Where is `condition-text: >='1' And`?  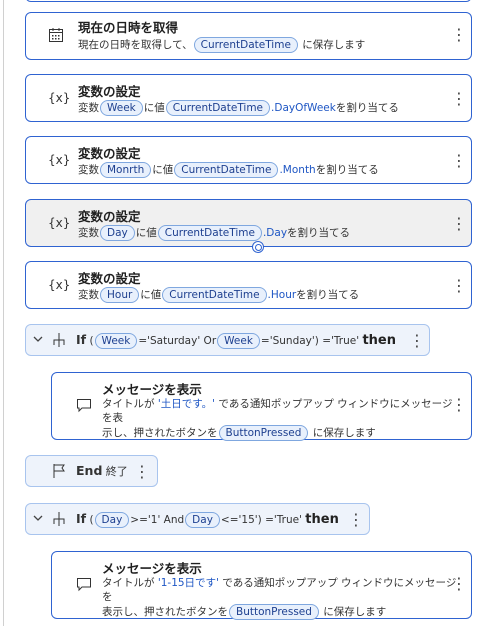
condition-text: >='1' And is located at coordinates (157, 520).